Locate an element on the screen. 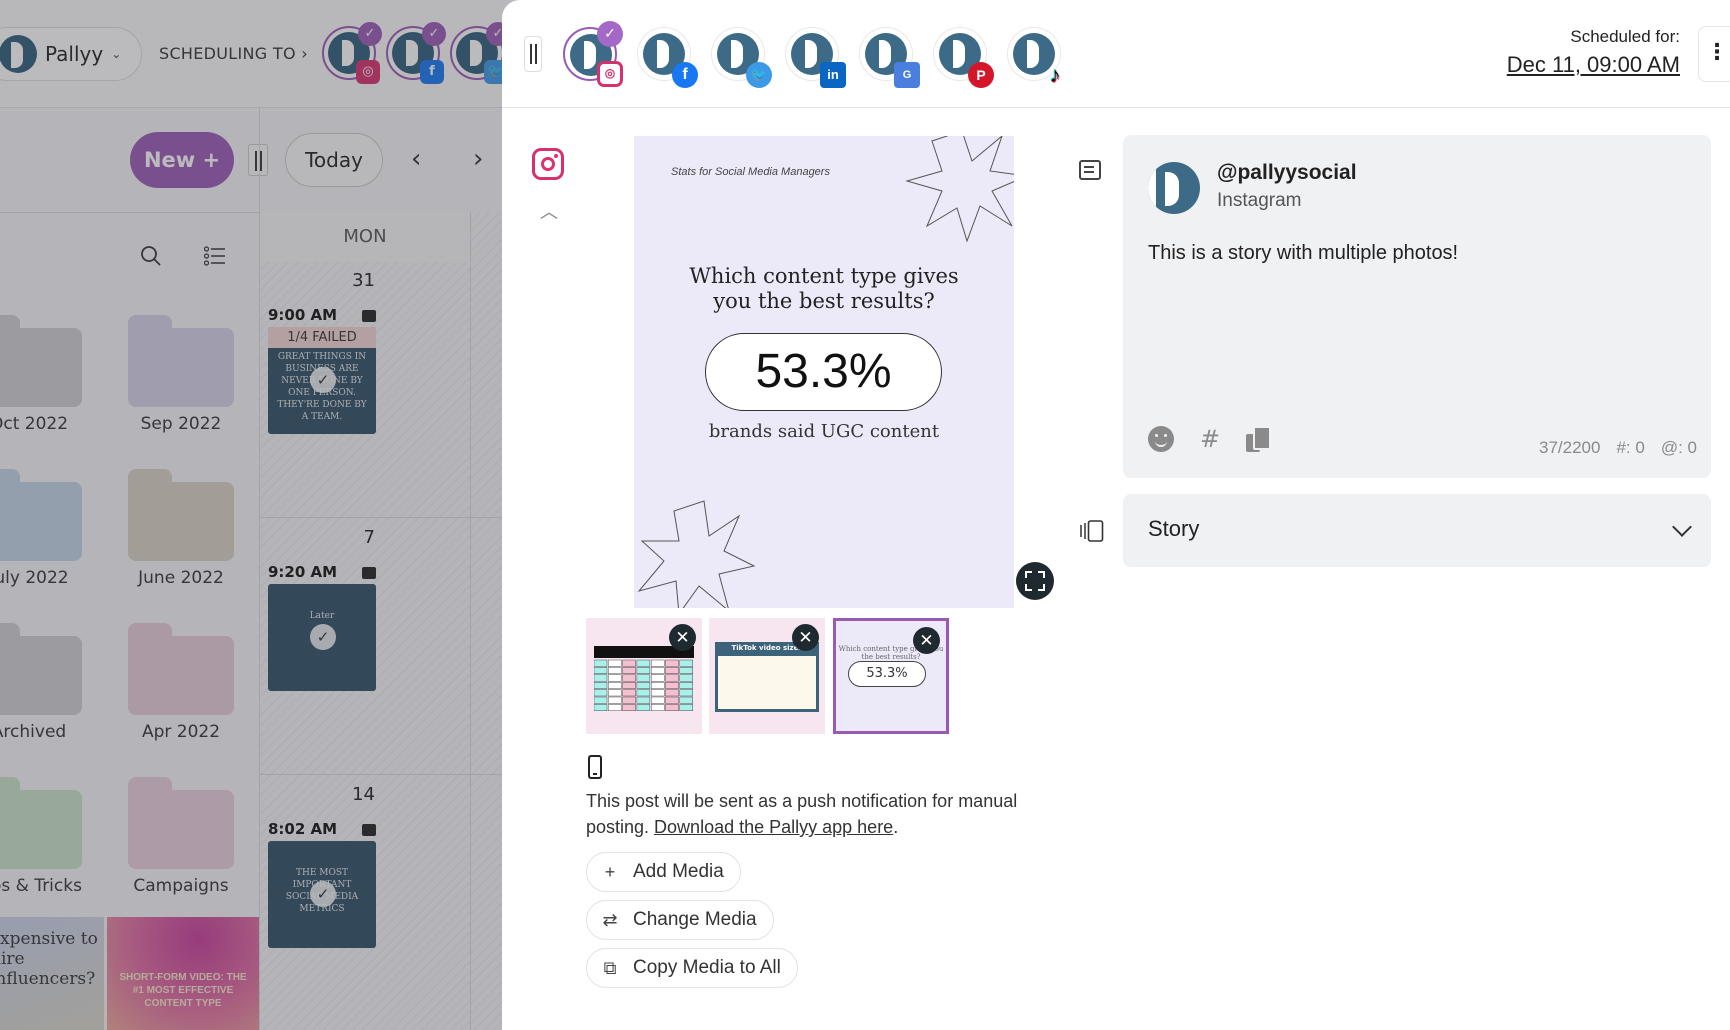 The width and height of the screenshot is (1730, 1030). account-google-business: G is located at coordinates (889, 57).